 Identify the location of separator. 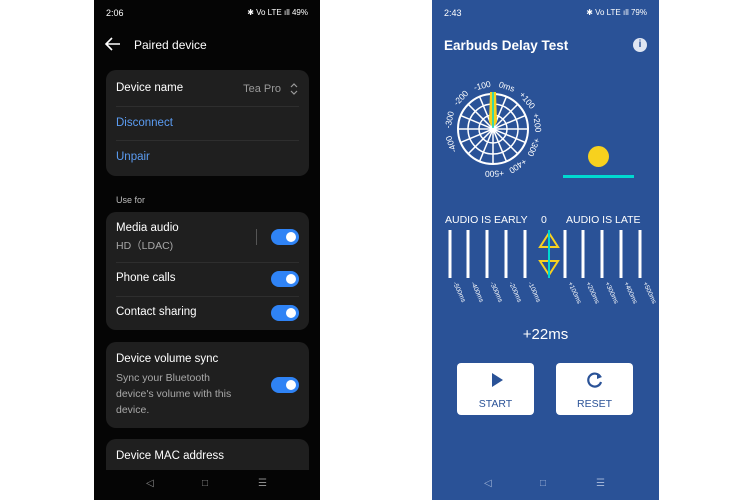
(256, 237).